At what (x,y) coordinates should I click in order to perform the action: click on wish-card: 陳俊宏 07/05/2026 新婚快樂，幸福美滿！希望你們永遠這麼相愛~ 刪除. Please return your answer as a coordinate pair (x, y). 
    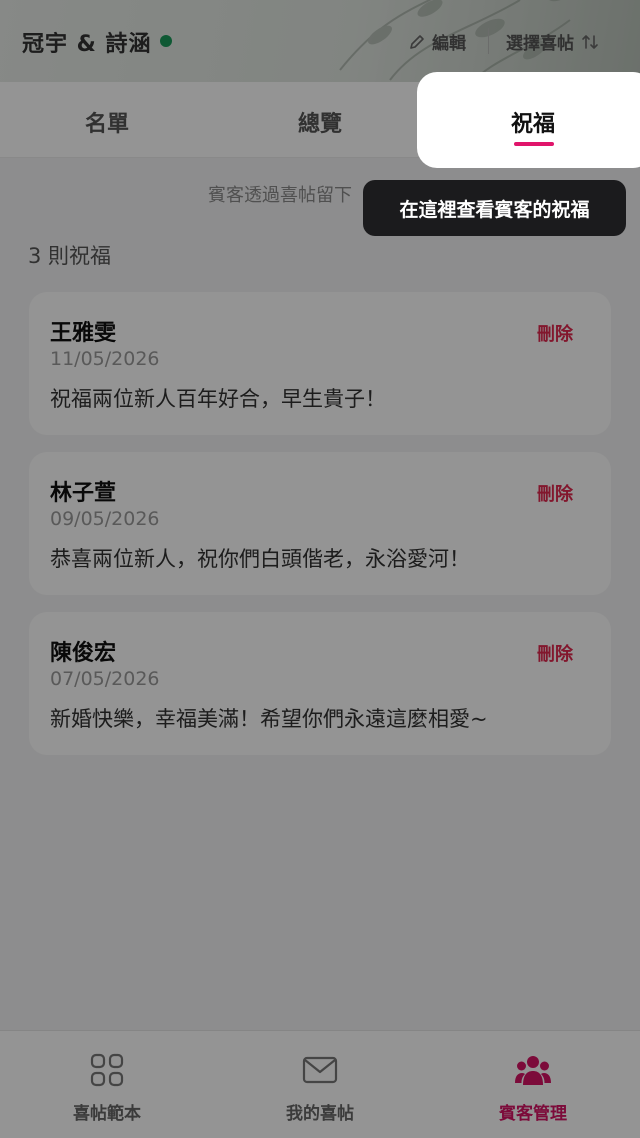
    Looking at the image, I should click on (320, 683).